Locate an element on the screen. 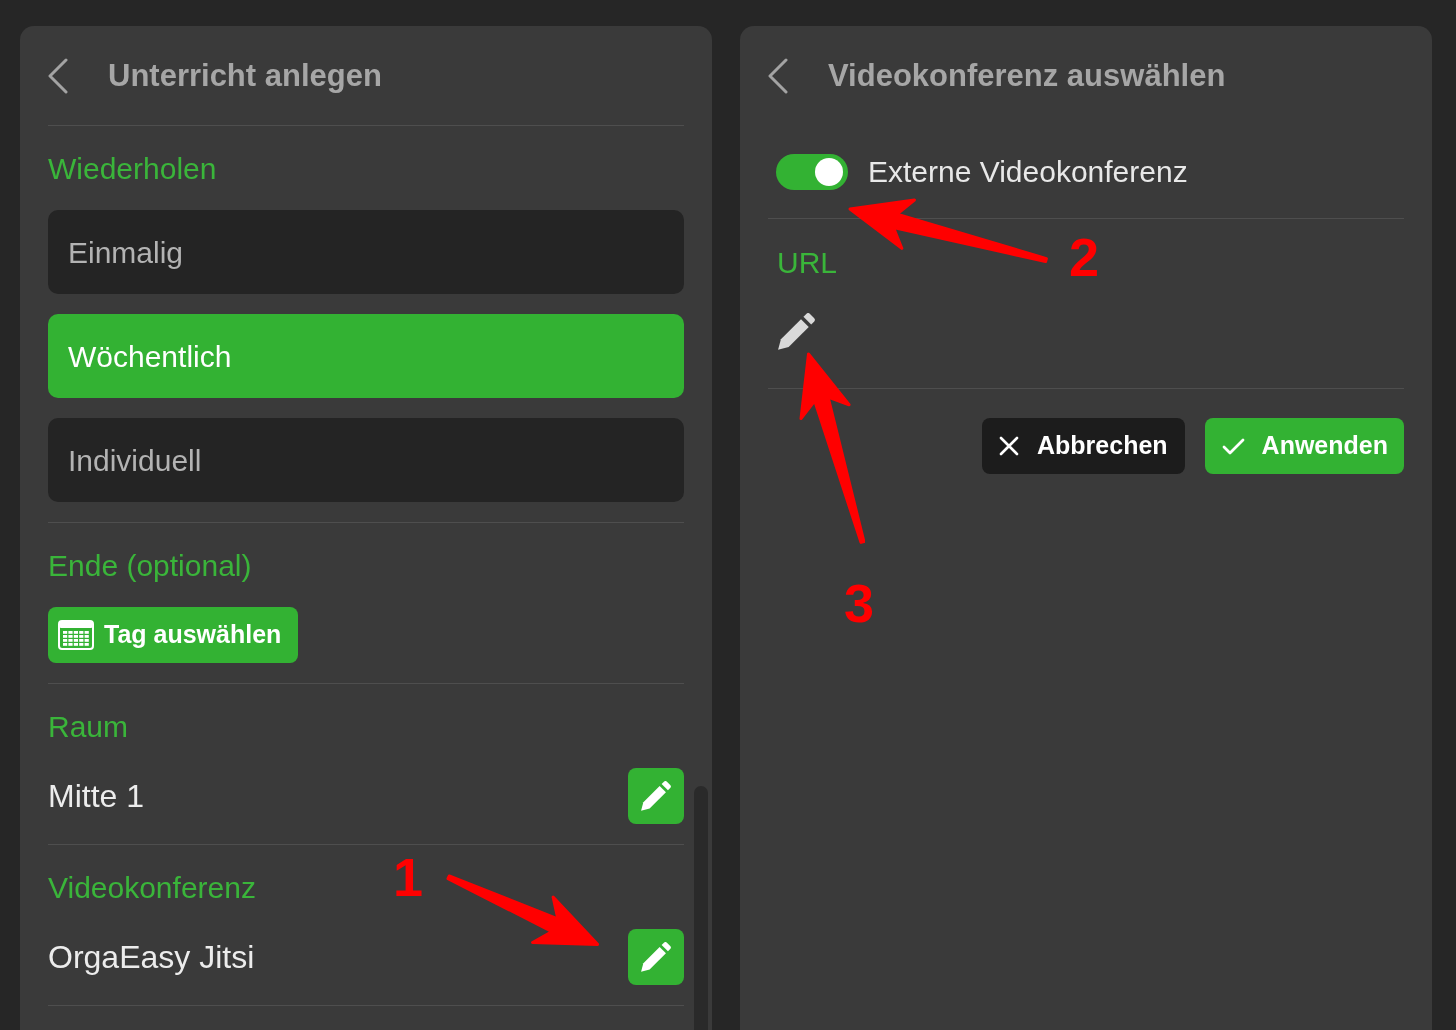  calendar-icon is located at coordinates (76, 635).